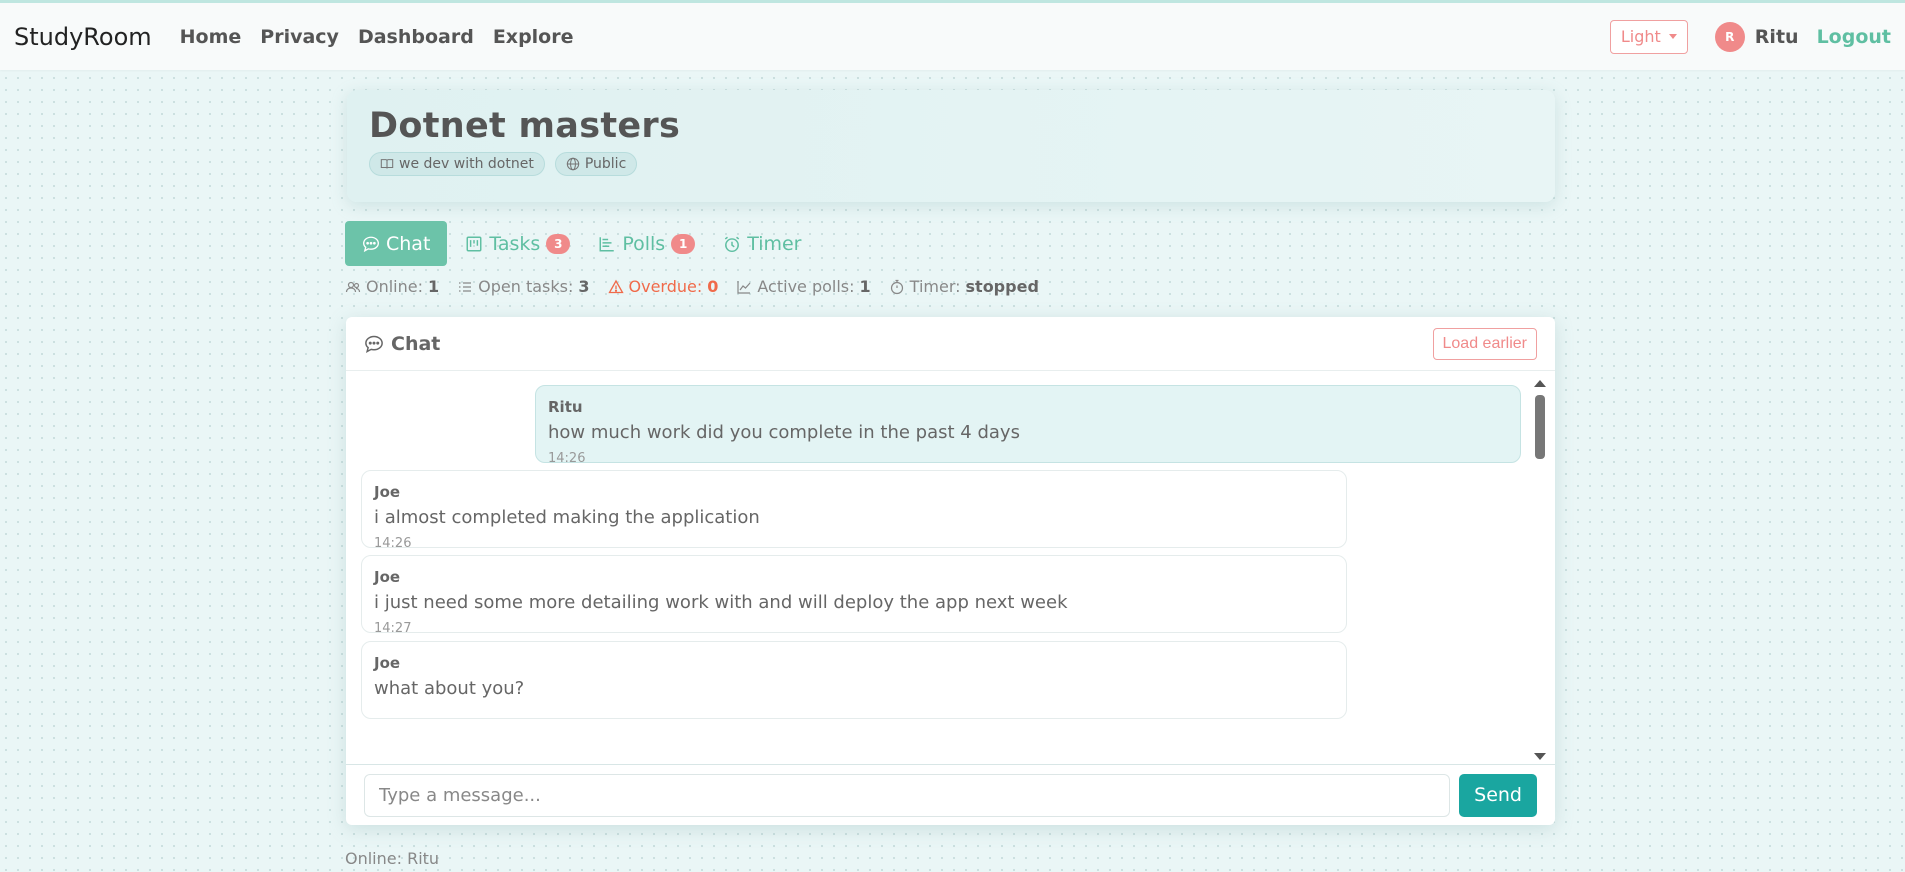 Image resolution: width=1905 pixels, height=872 pixels. I want to click on stat-open-tasks-label: Open tasks:, so click(526, 286).